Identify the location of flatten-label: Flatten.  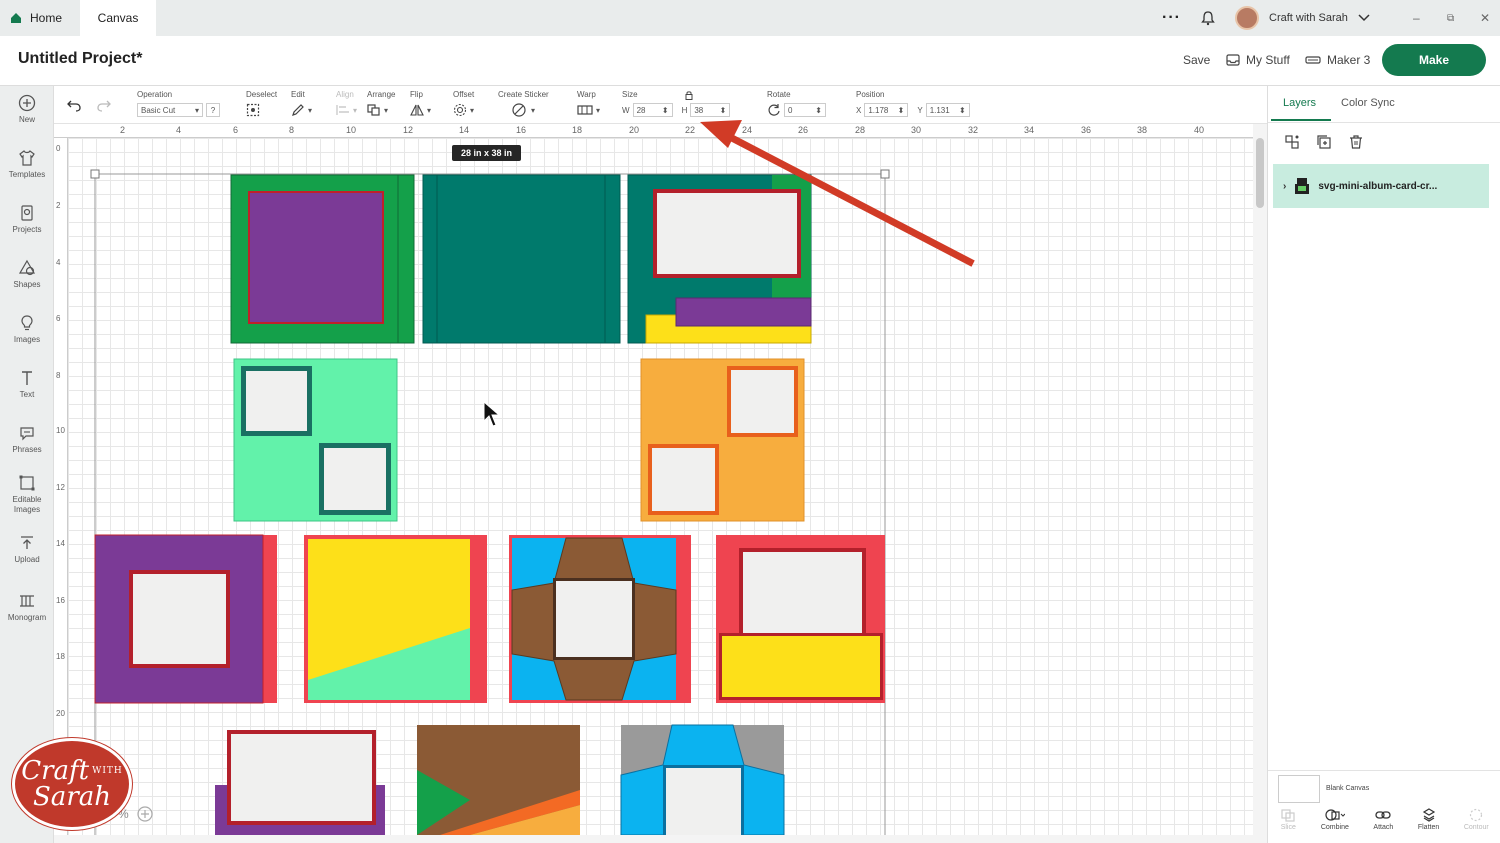
(1428, 827).